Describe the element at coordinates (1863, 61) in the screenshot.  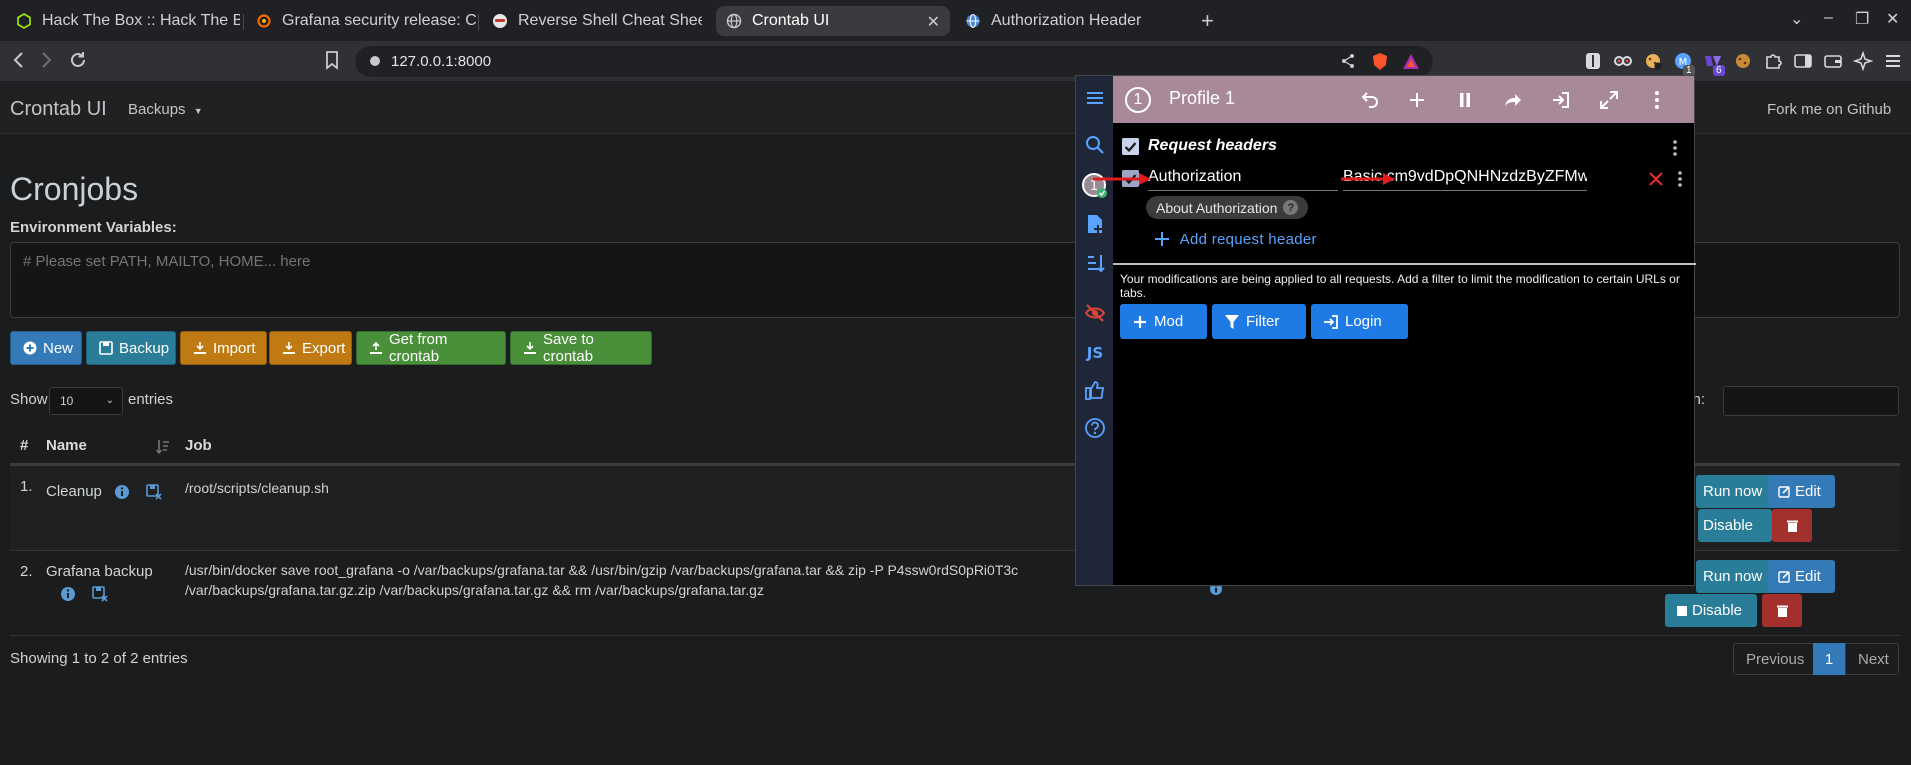
I see `leo-ai-icon` at that location.